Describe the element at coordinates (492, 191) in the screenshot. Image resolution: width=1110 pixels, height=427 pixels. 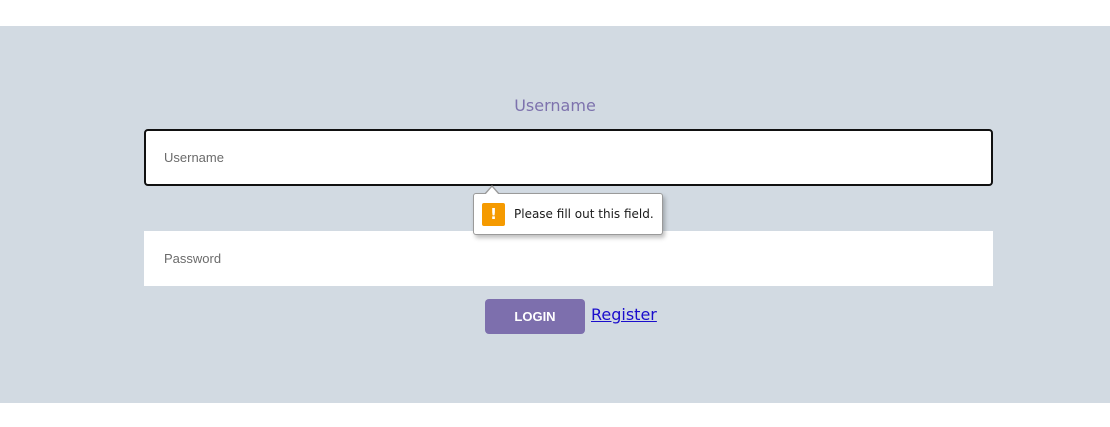
I see `tooltip-arrow-fill` at that location.